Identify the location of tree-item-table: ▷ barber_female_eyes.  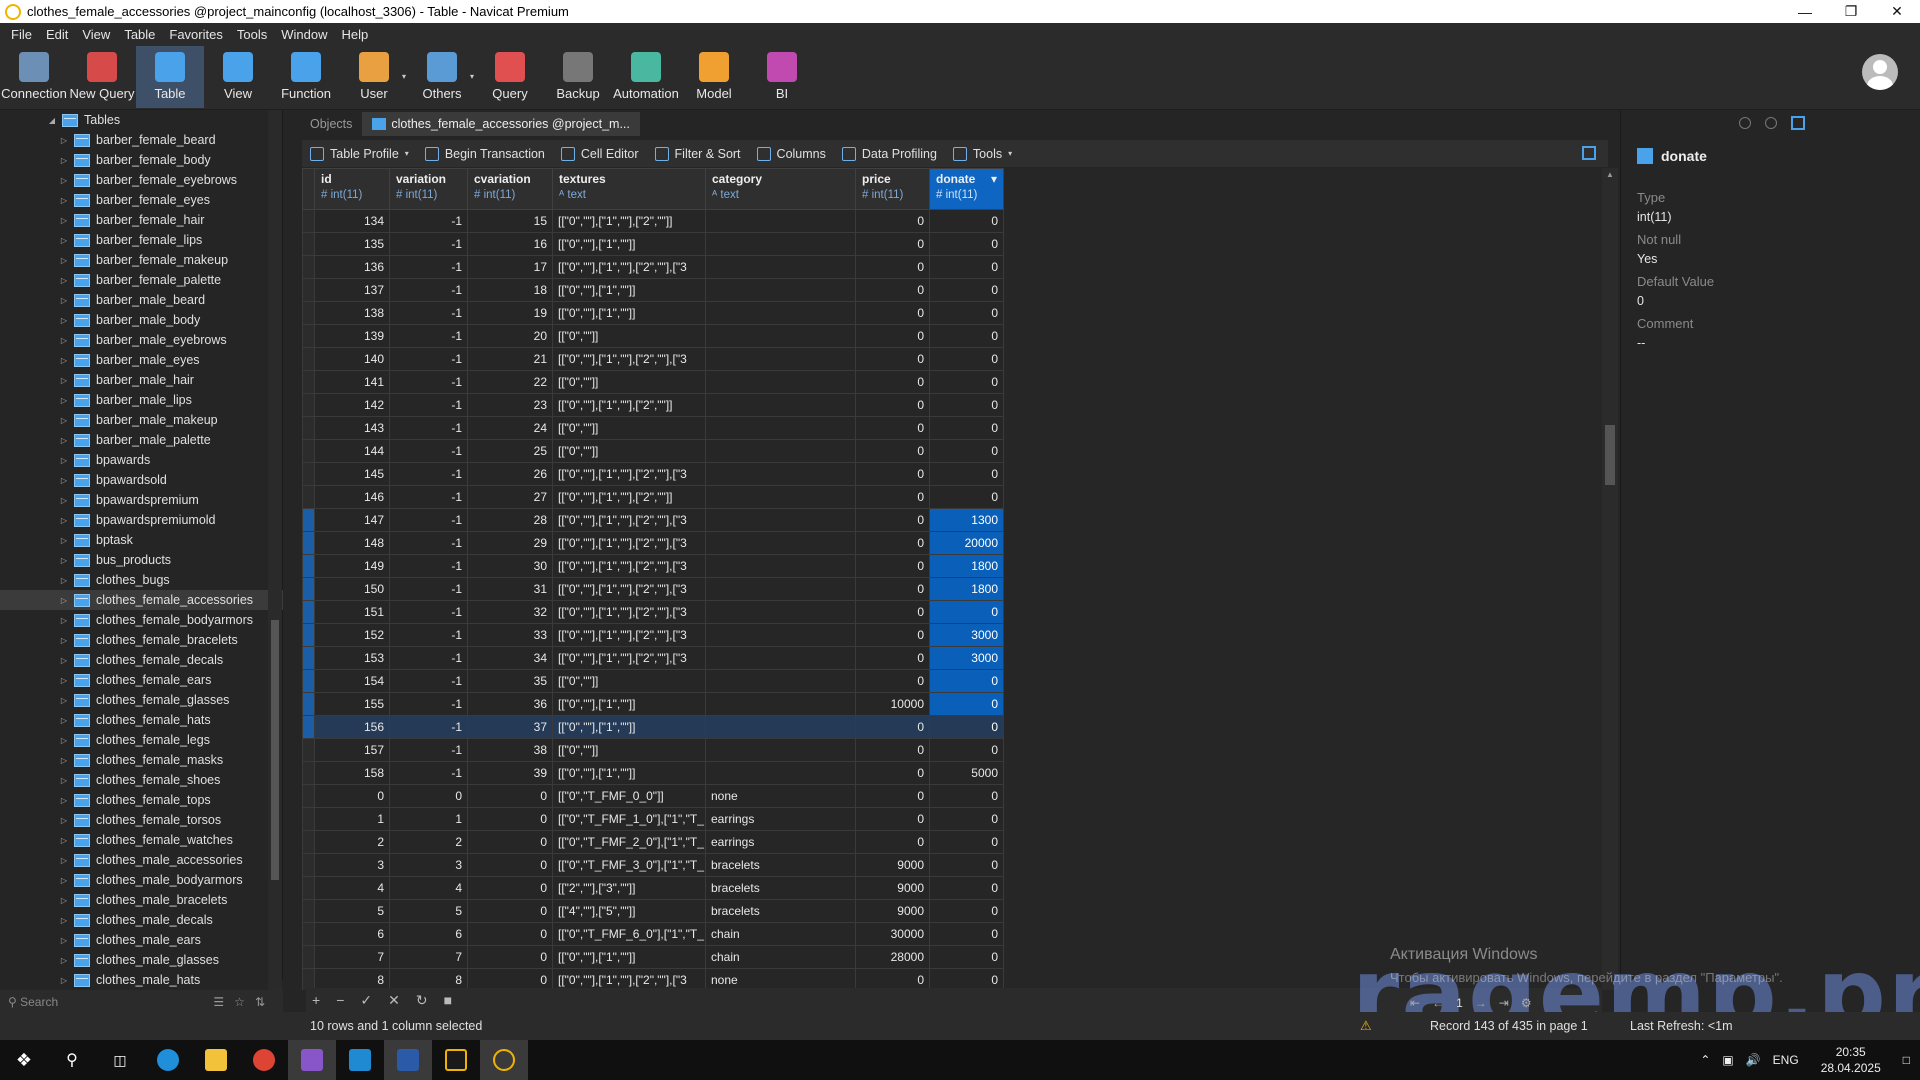
(141, 200).